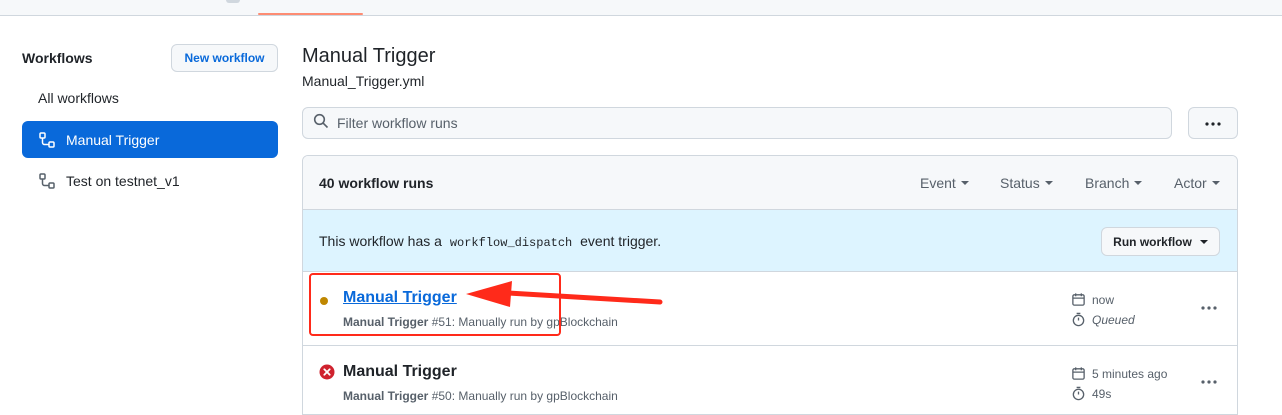 This screenshot has width=1282, height=415. What do you see at coordinates (1130, 373) in the screenshot?
I see `run-started-text: 5 minutes ago` at bounding box center [1130, 373].